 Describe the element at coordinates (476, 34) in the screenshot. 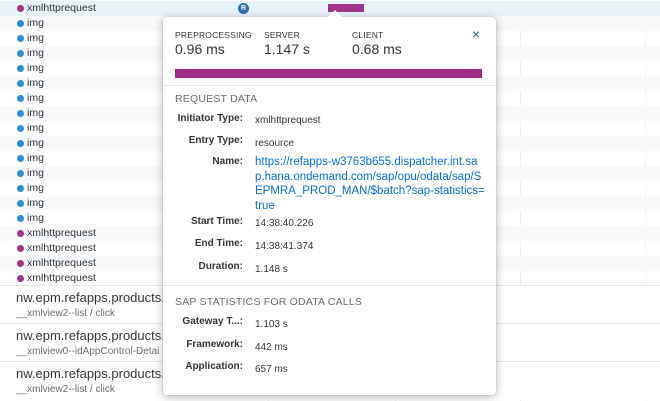

I see `close-icon: ×` at that location.